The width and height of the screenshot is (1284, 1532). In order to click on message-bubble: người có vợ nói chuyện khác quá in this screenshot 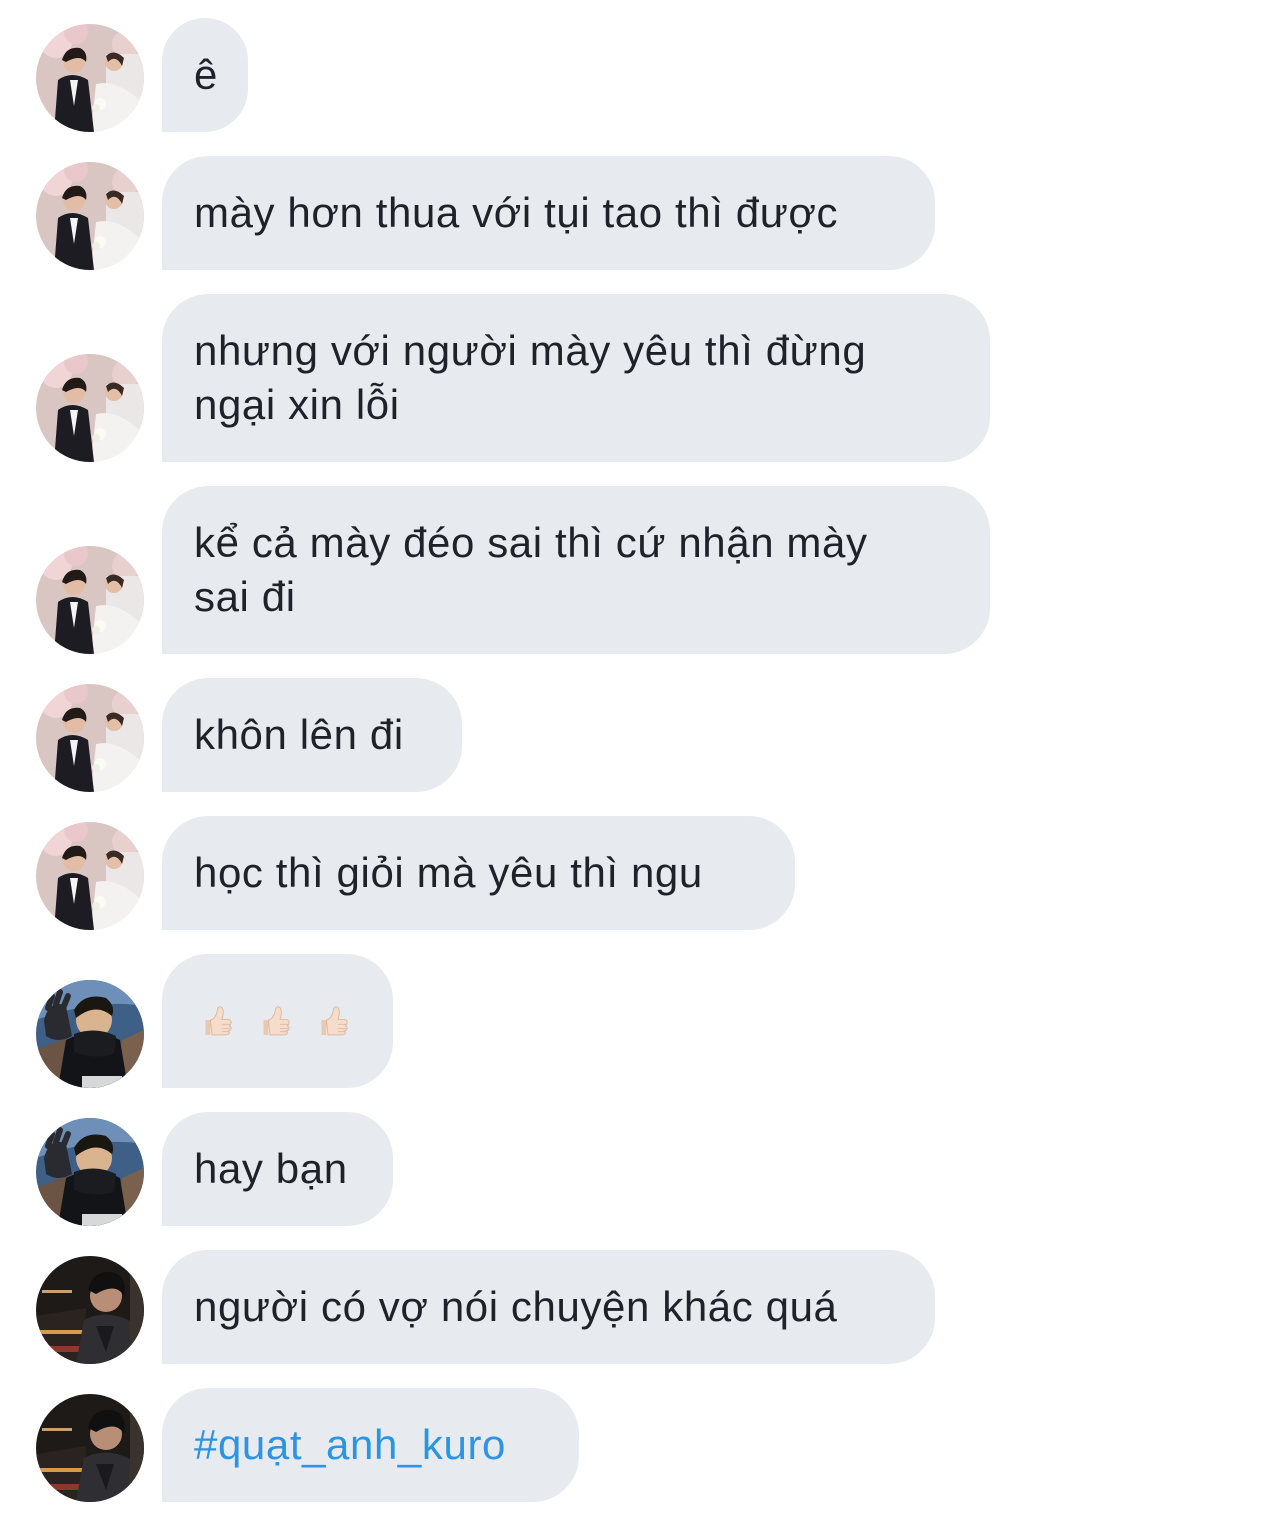, I will do `click(548, 1307)`.